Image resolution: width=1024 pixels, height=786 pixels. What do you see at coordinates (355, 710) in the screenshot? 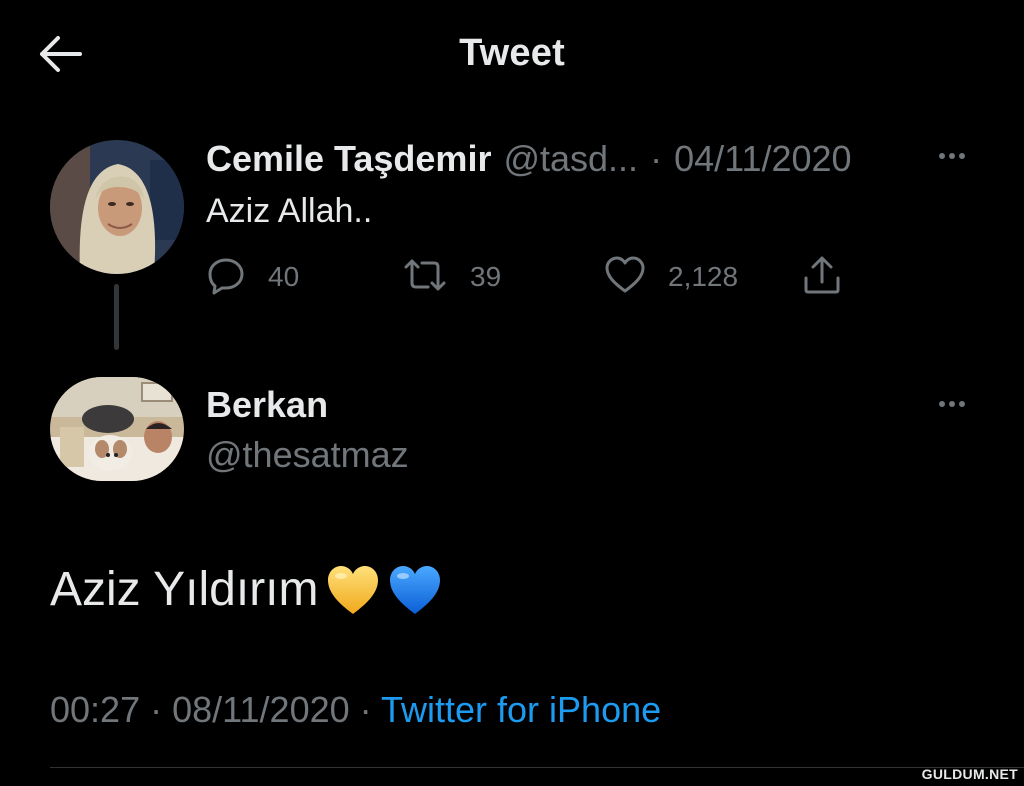
I see `tweet-metadata: 00:27 · 08/11/2020 · Twitter for iPhone` at bounding box center [355, 710].